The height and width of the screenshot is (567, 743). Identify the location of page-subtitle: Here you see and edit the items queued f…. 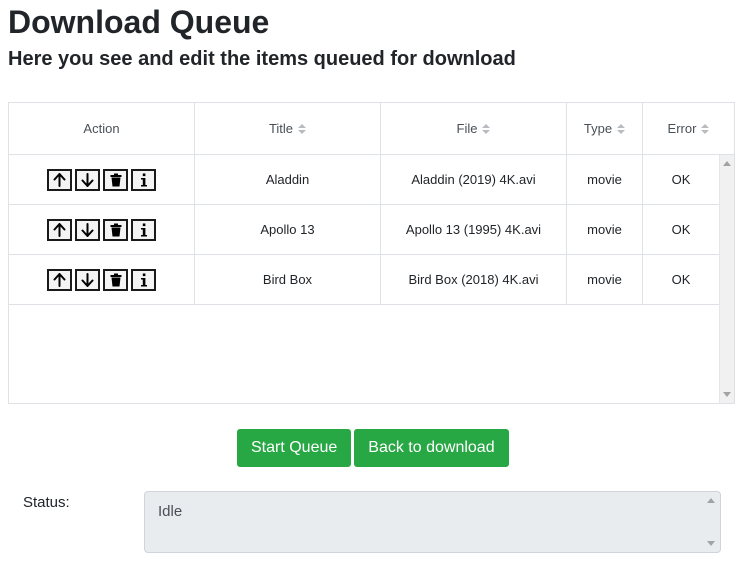
(262, 59).